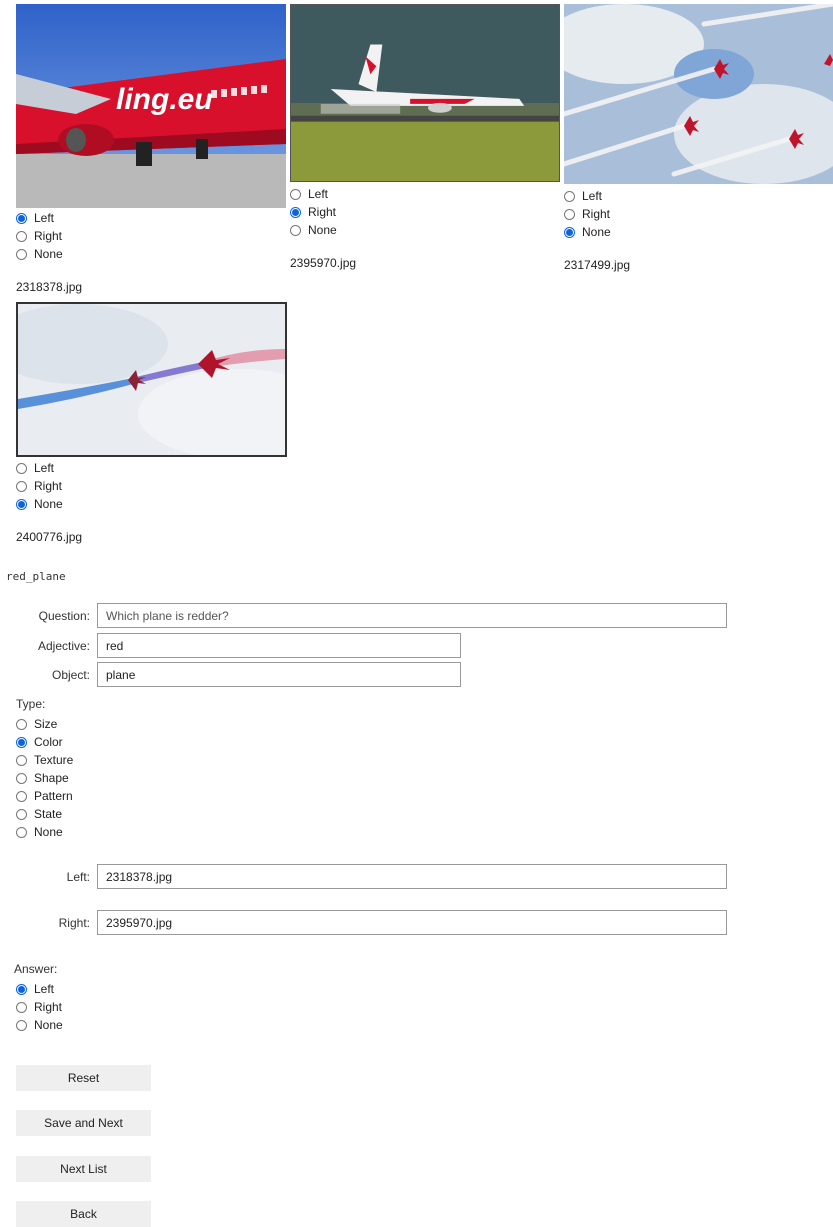 The height and width of the screenshot is (1227, 833). I want to click on image-thumbnail-1: ling.eu, so click(151, 106).